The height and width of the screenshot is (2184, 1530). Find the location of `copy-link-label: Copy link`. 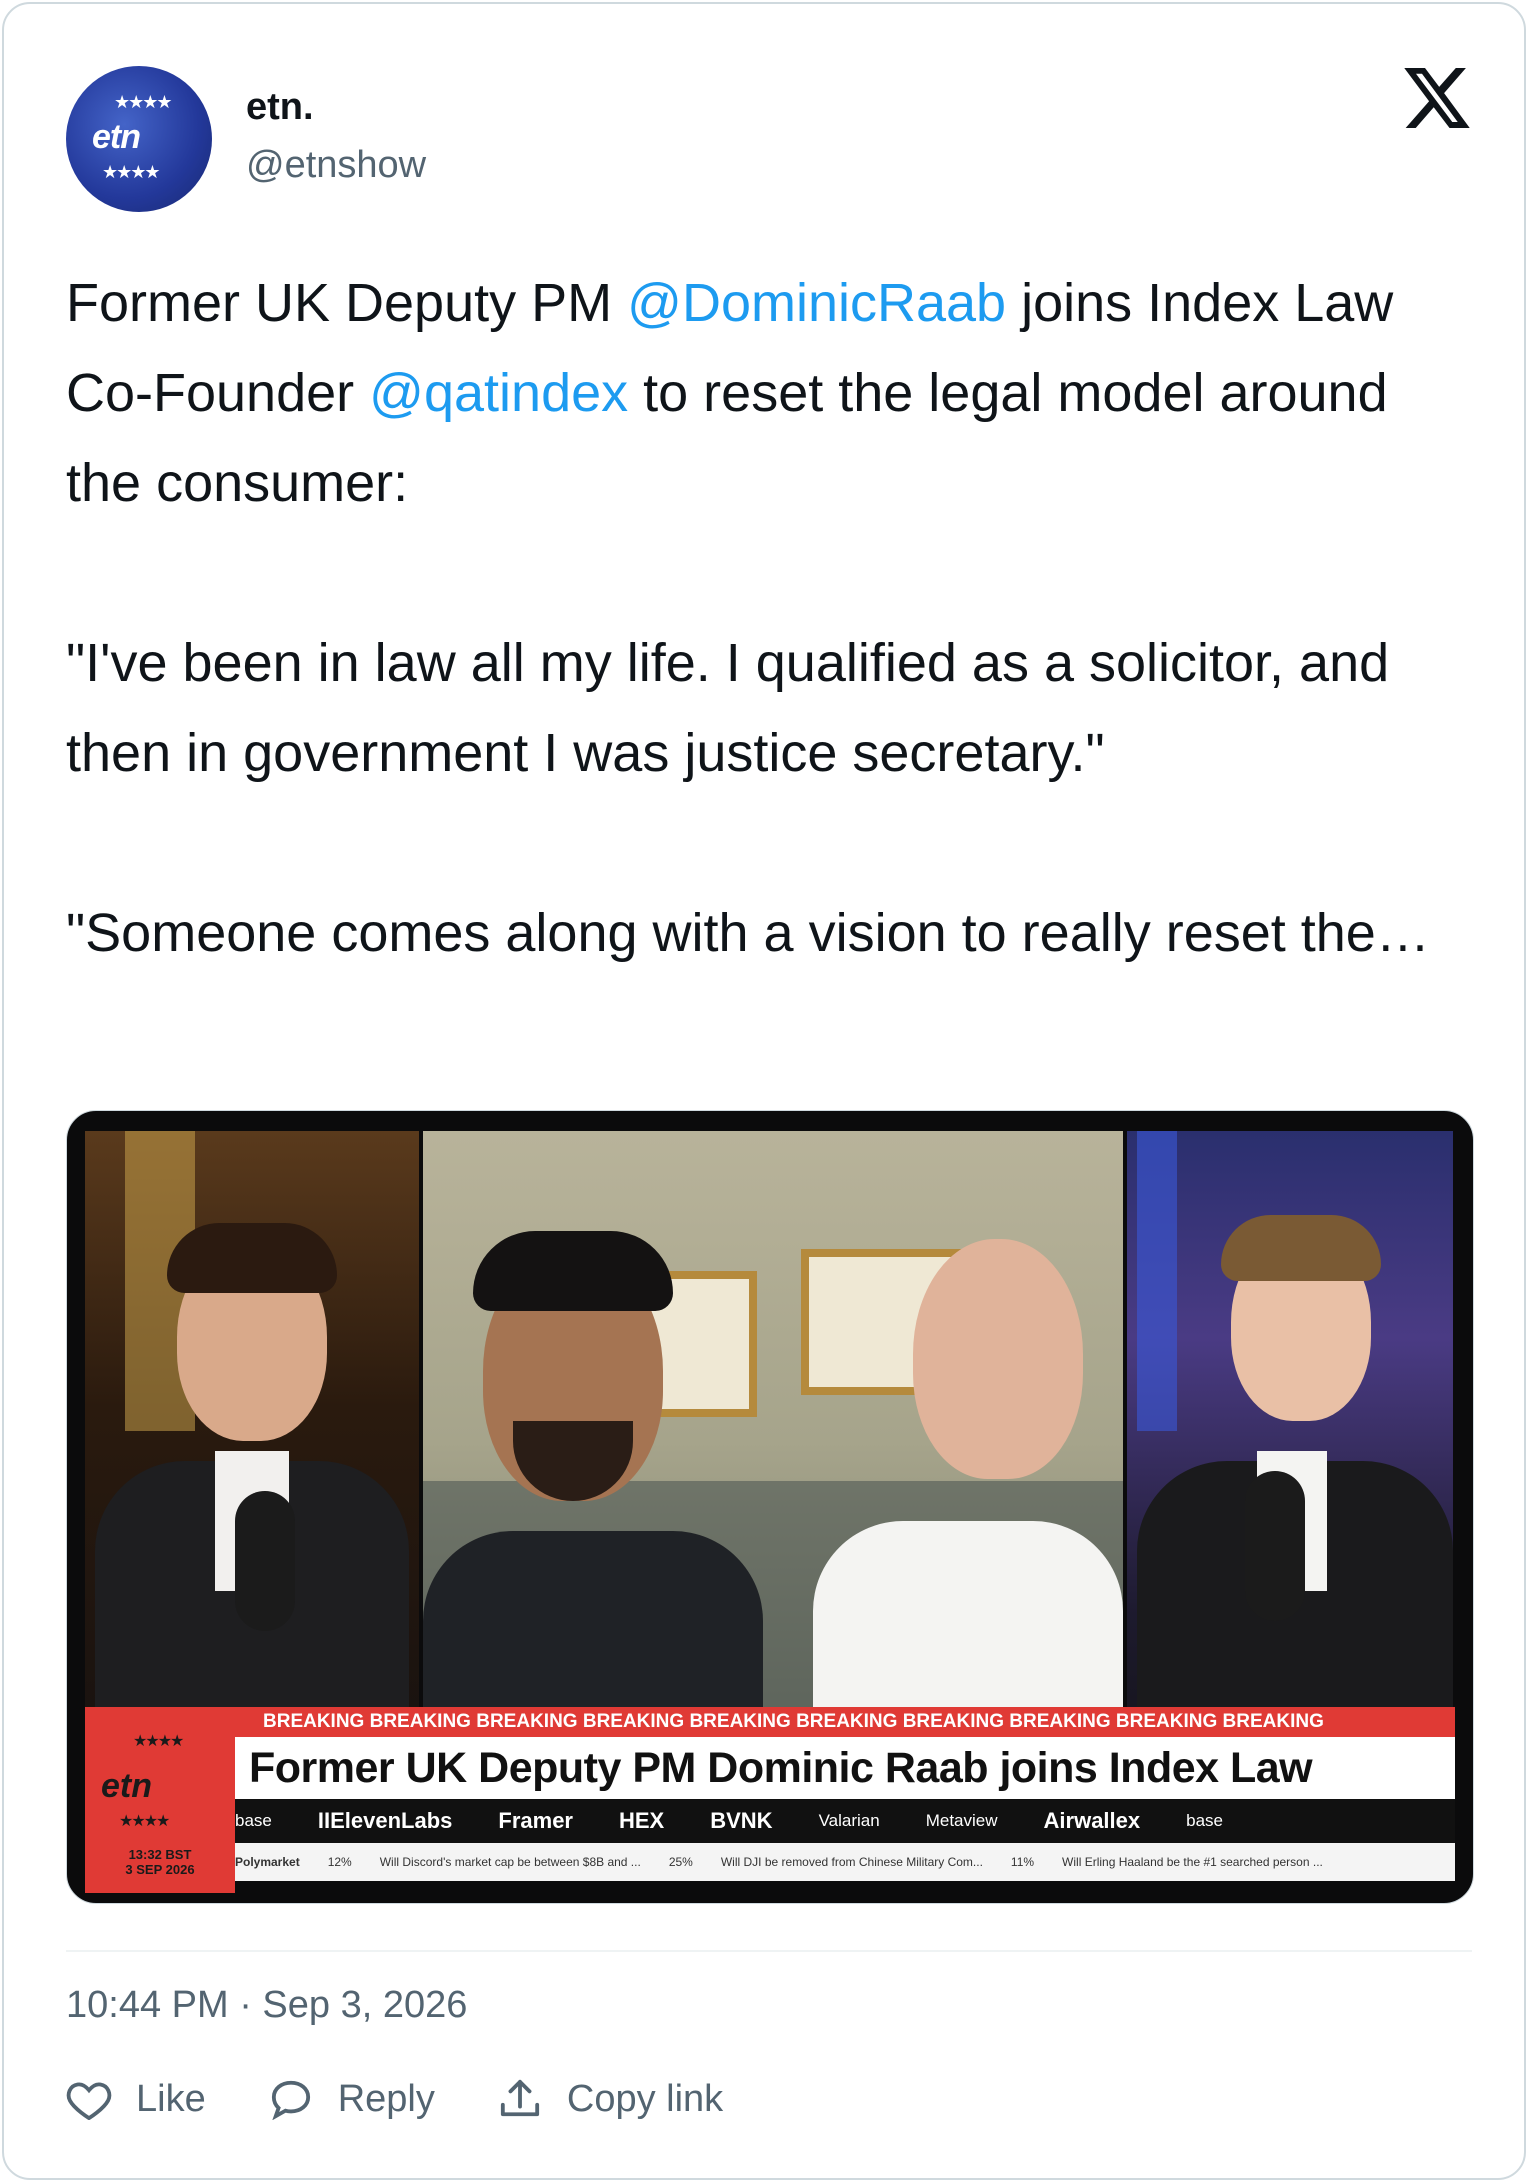

copy-link-label: Copy link is located at coordinates (645, 2098).